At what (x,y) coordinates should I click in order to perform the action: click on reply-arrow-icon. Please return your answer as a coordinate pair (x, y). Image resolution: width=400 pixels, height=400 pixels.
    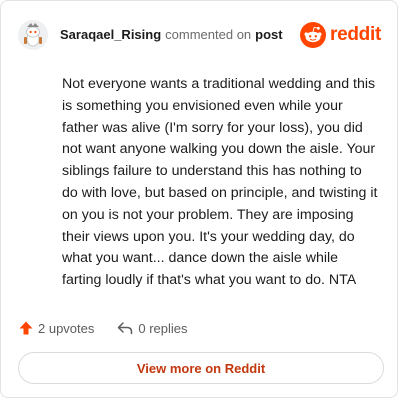
    Looking at the image, I should click on (125, 328).